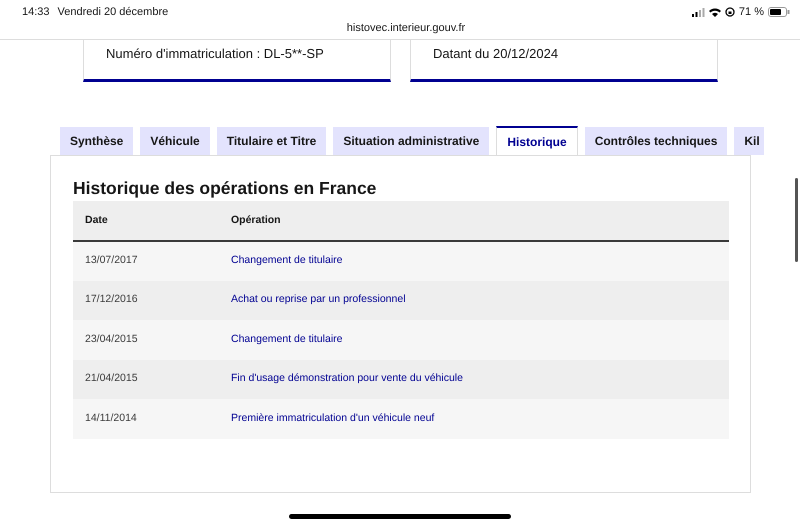 The height and width of the screenshot is (525, 800). What do you see at coordinates (411, 141) in the screenshot?
I see `tab: Situation administrative` at bounding box center [411, 141].